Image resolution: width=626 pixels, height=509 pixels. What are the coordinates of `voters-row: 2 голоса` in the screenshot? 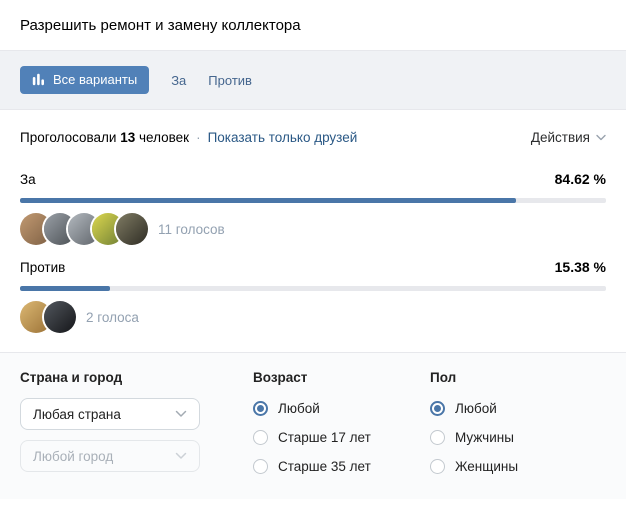 It's located at (313, 317).